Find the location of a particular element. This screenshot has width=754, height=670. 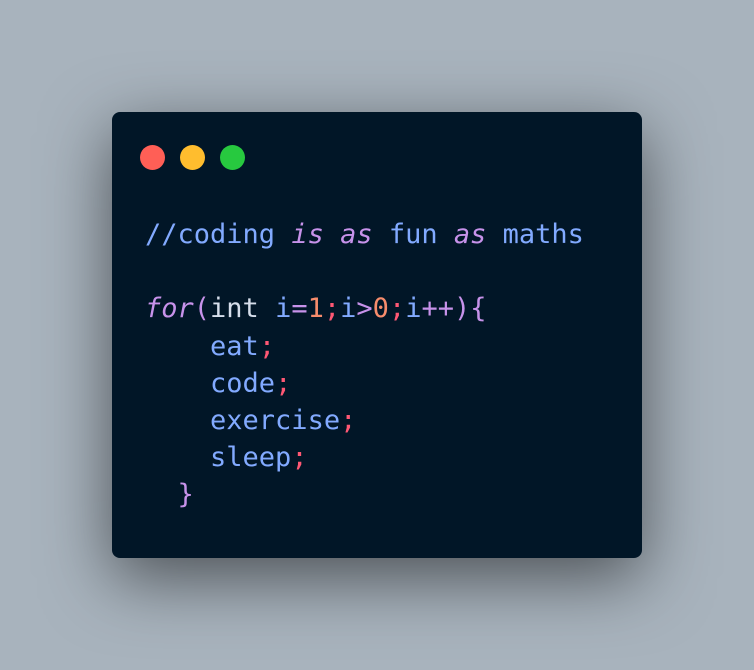

code-token: ){ is located at coordinates (470, 309).